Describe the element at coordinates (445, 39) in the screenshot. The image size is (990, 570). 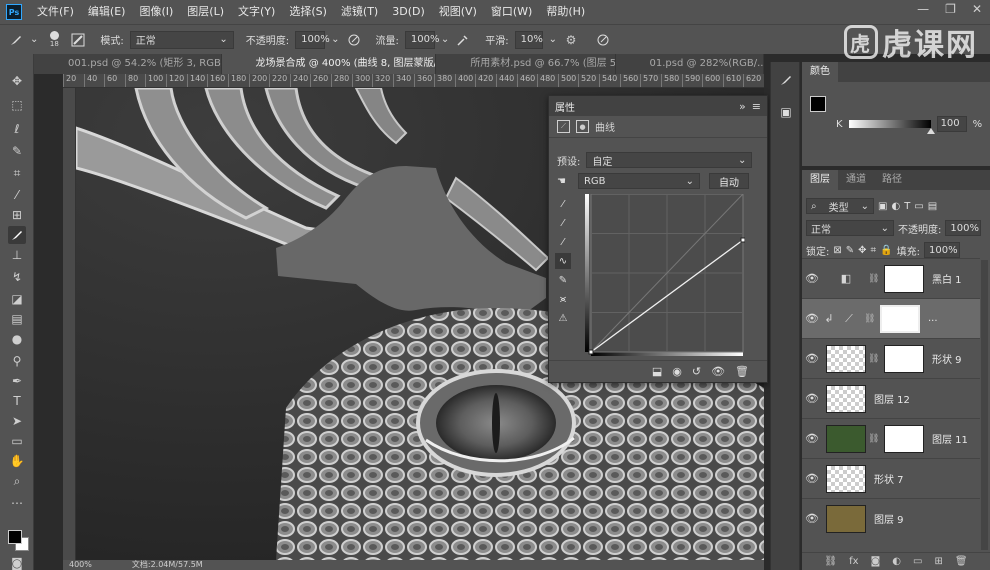
I see `flow-chevron-icon: ⌄` at that location.